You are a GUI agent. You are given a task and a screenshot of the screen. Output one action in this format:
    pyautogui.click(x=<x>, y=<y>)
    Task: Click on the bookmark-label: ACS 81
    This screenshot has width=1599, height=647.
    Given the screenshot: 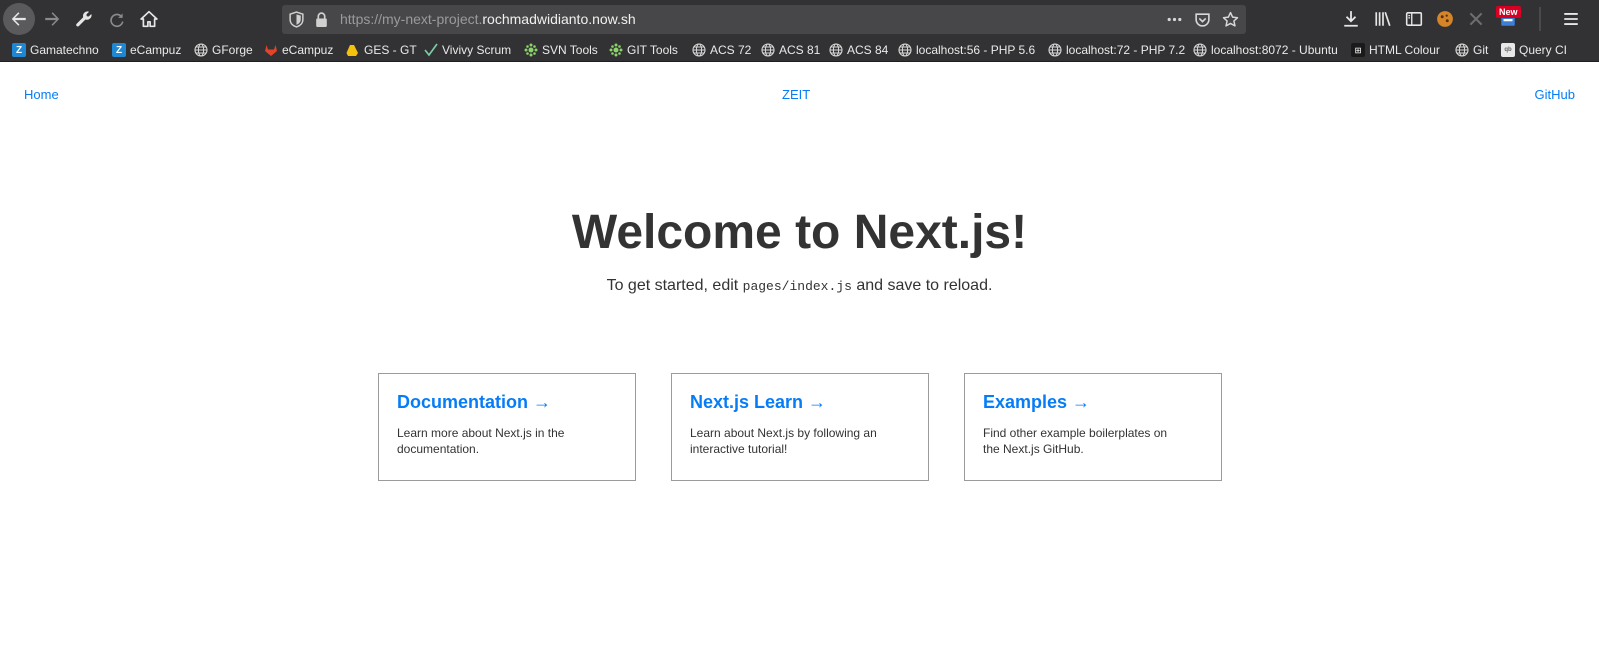 What is the action you would take?
    pyautogui.click(x=800, y=50)
    